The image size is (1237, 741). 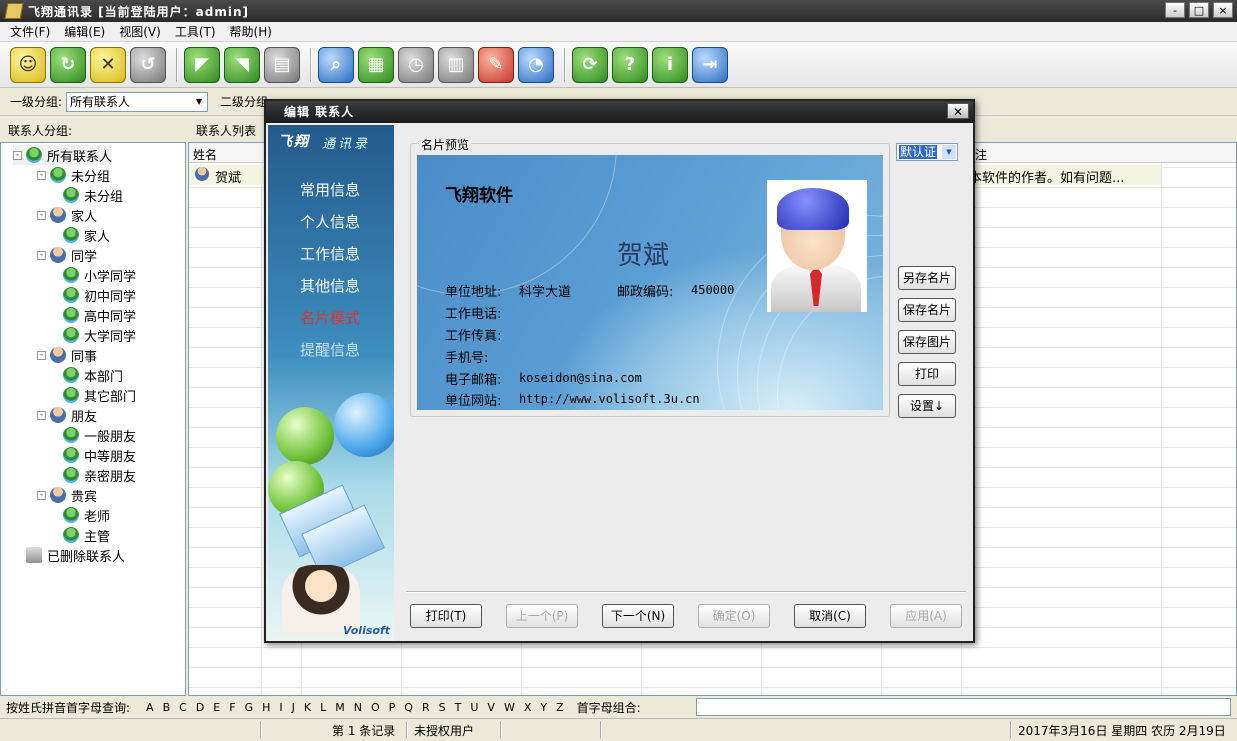 What do you see at coordinates (202, 64) in the screenshot?
I see `import-icon: ◤` at bounding box center [202, 64].